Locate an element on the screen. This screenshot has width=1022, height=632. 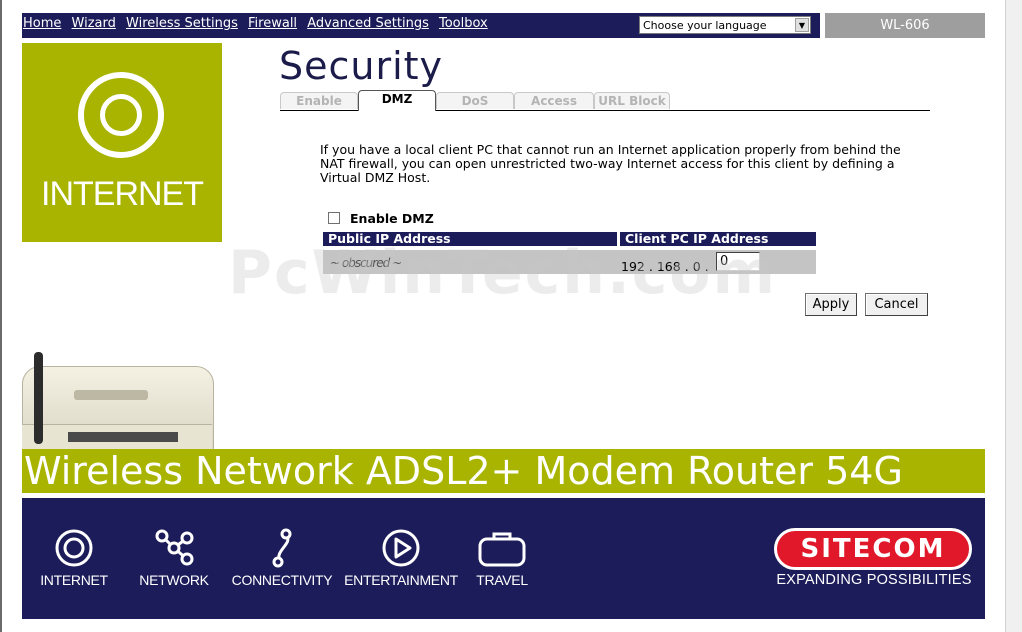
router-ports is located at coordinates (123, 437).